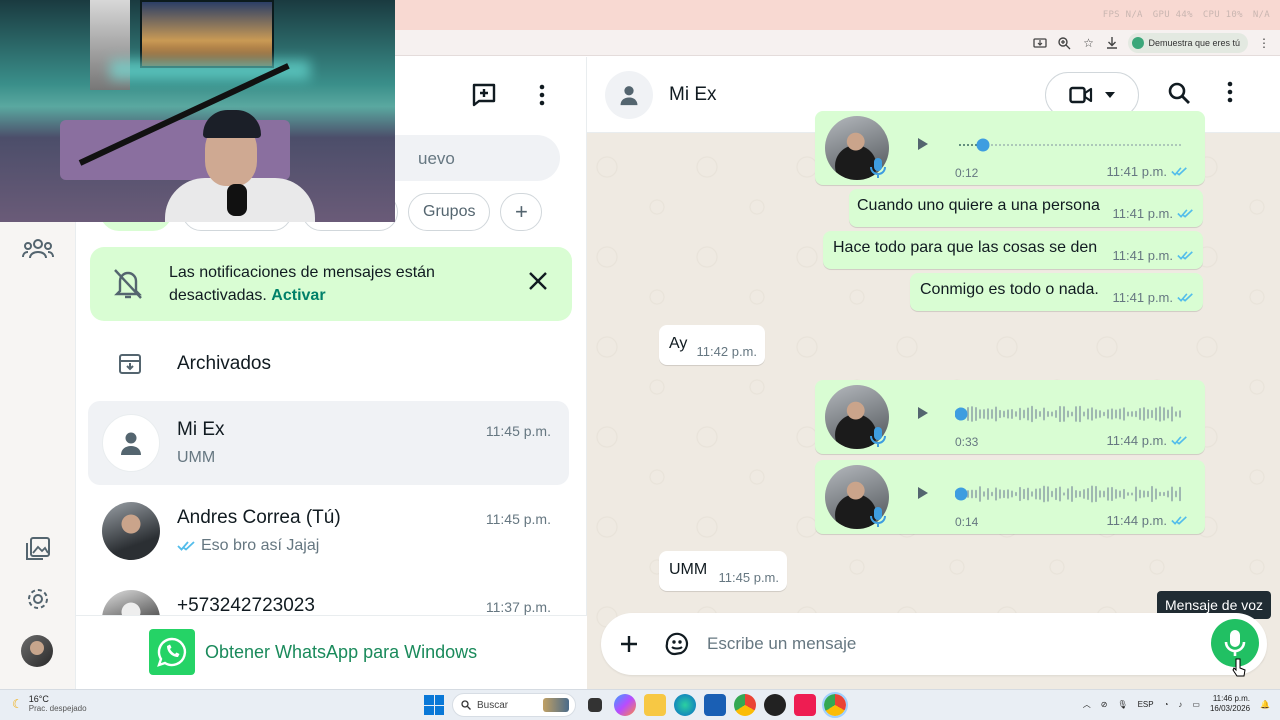 Image resolution: width=1280 pixels, height=720 pixels. What do you see at coordinates (38, 599) in the screenshot?
I see `settings-gear-icon` at bounding box center [38, 599].